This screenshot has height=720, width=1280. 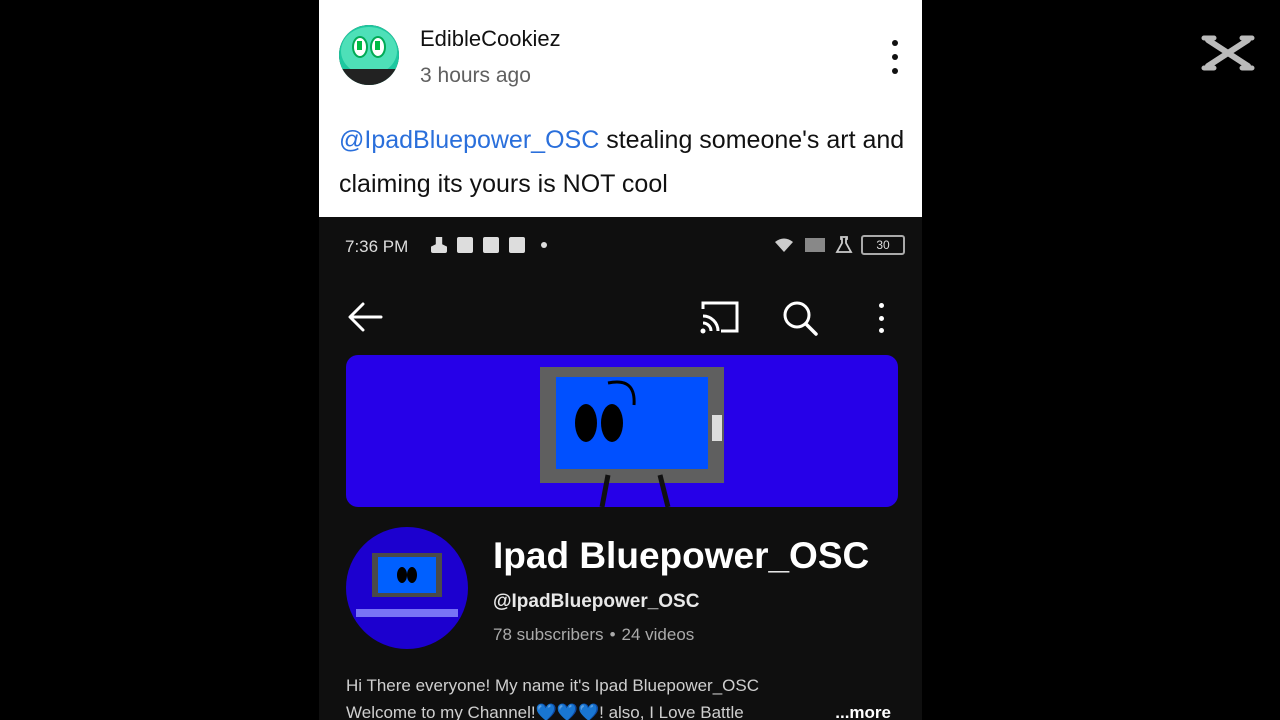 What do you see at coordinates (544, 245) in the screenshot?
I see `notification-dot-icon` at bounding box center [544, 245].